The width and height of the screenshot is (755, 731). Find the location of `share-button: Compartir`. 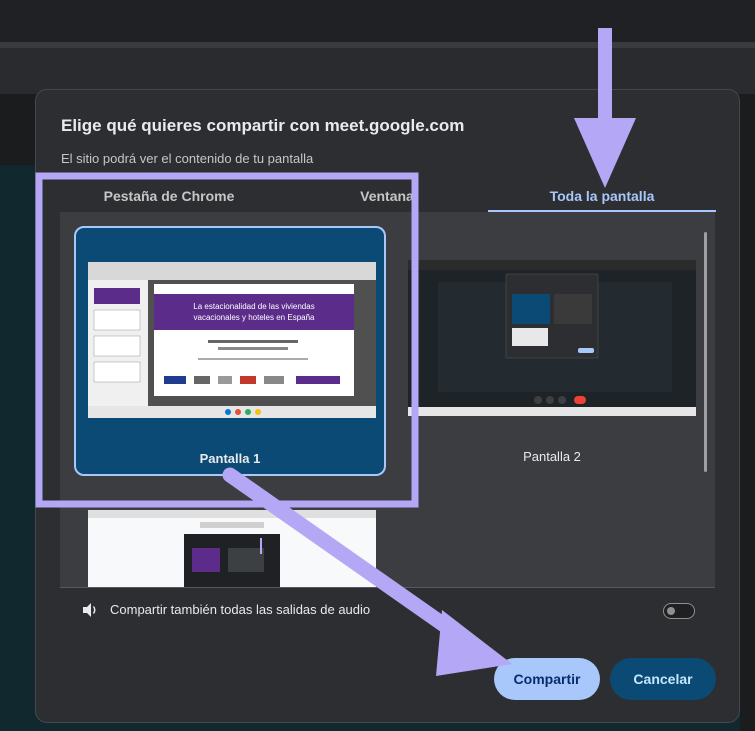

share-button: Compartir is located at coordinates (547, 679).